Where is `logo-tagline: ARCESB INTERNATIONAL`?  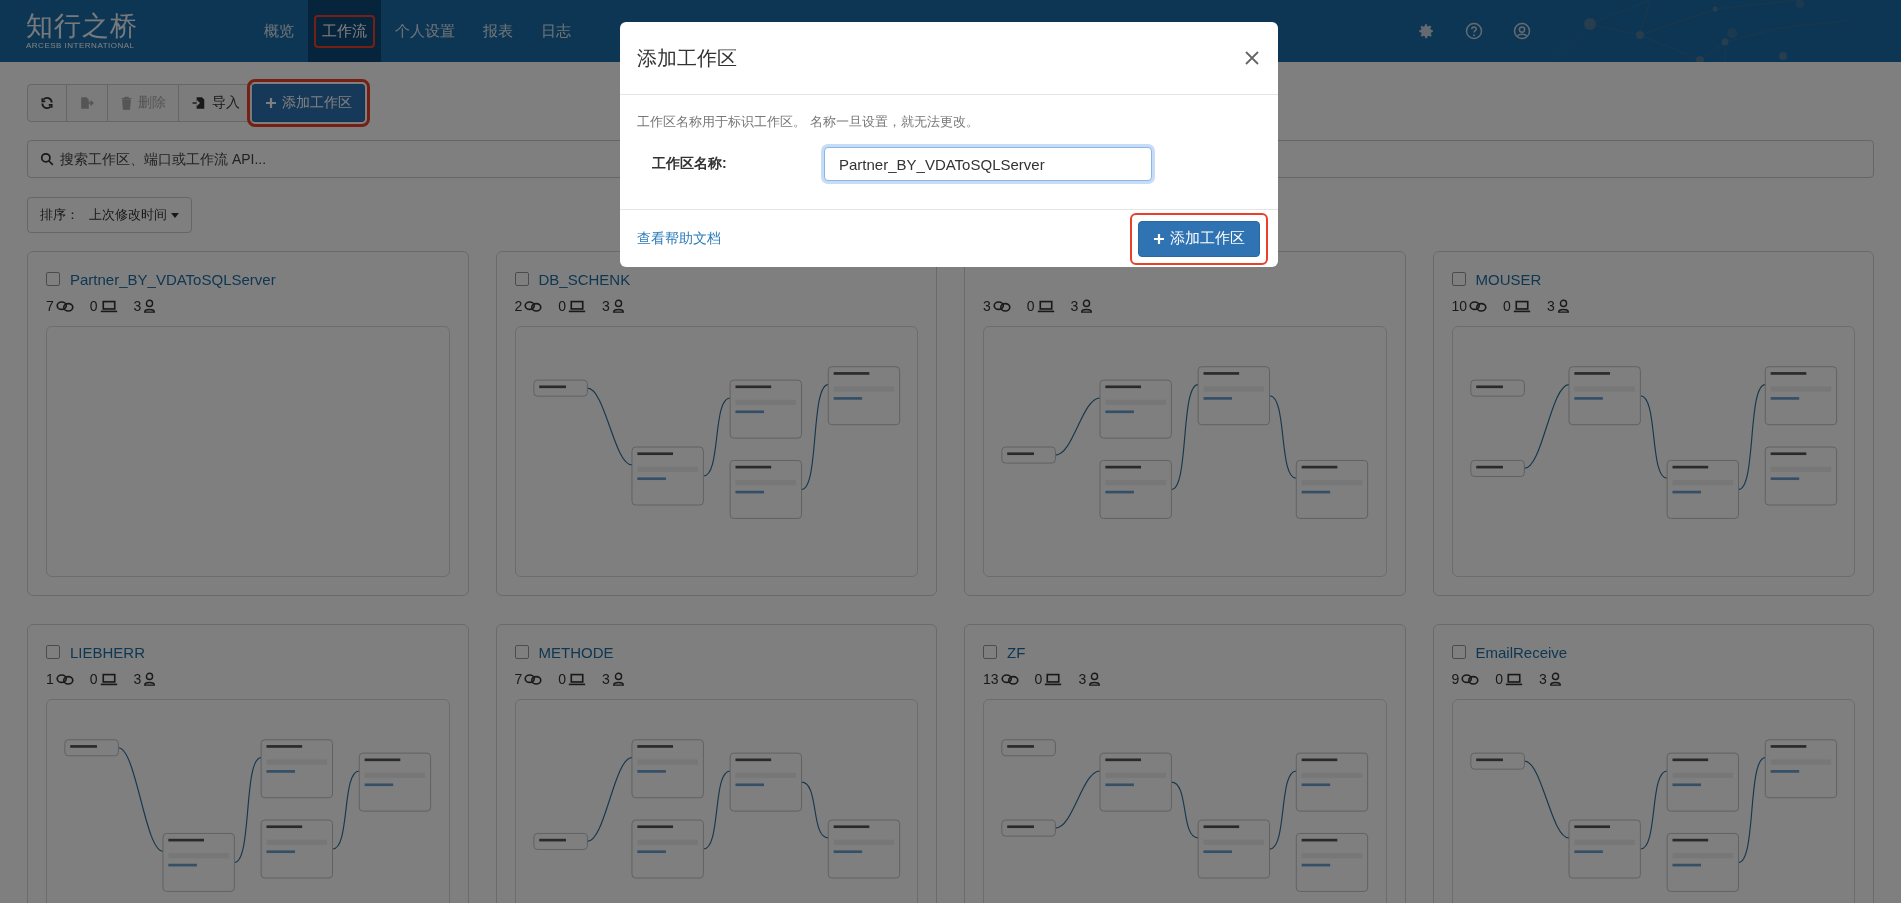 logo-tagline: ARCESB INTERNATIONAL is located at coordinates (80, 46).